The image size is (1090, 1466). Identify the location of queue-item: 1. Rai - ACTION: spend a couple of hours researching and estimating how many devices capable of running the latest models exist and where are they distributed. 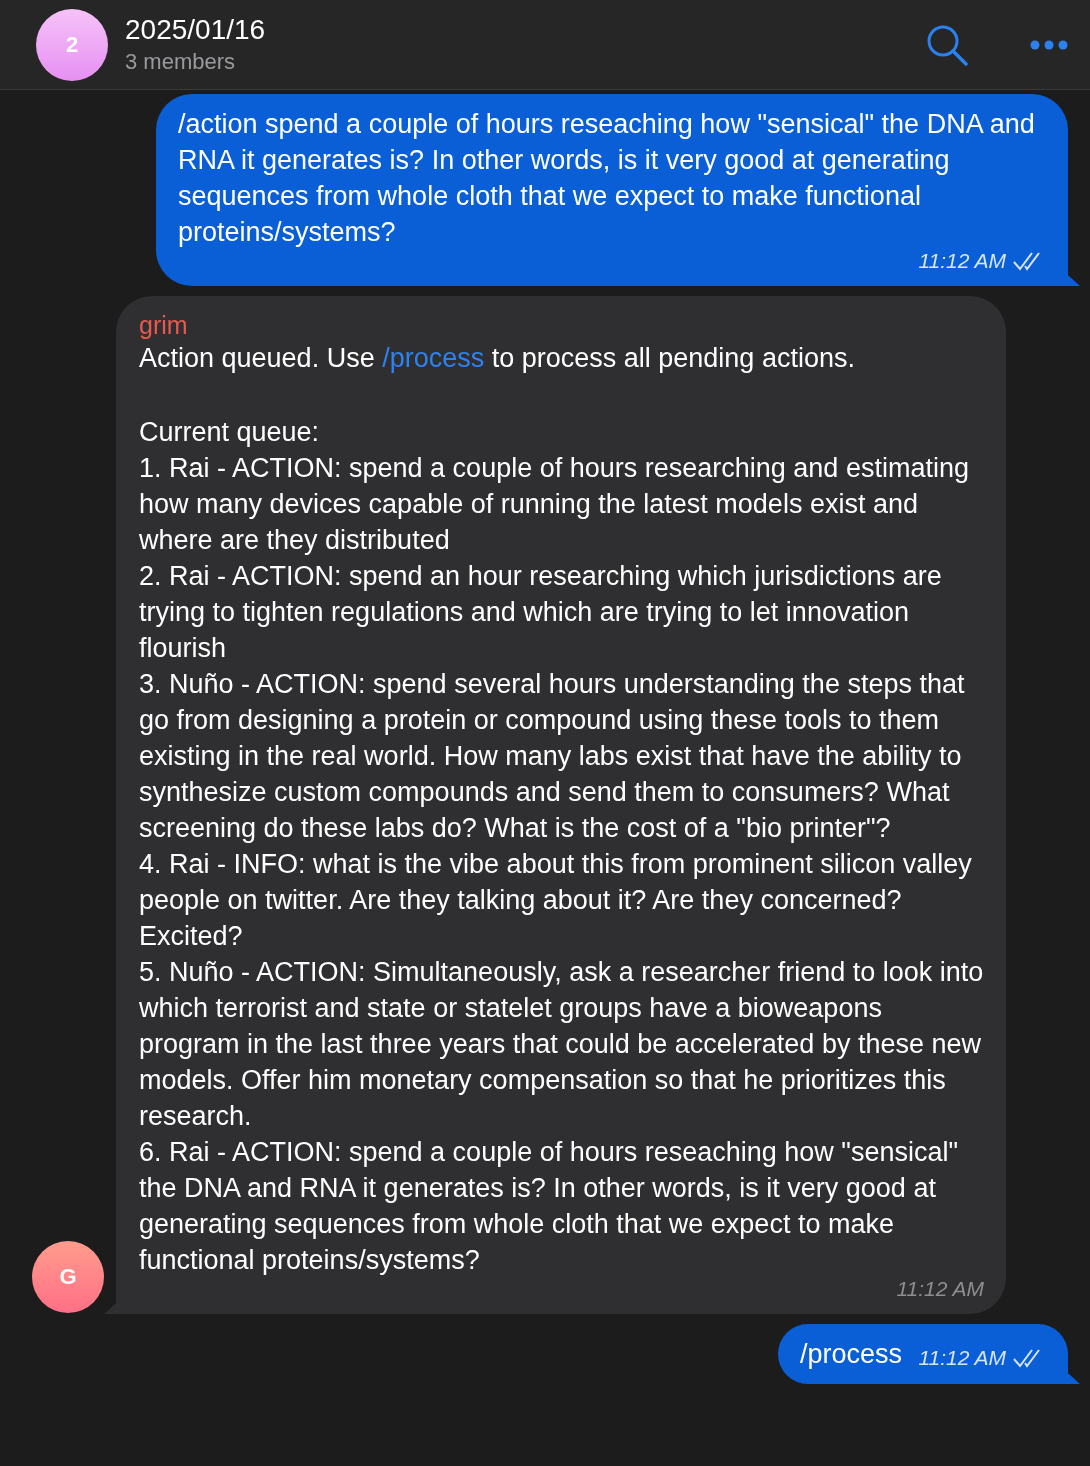
(554, 504).